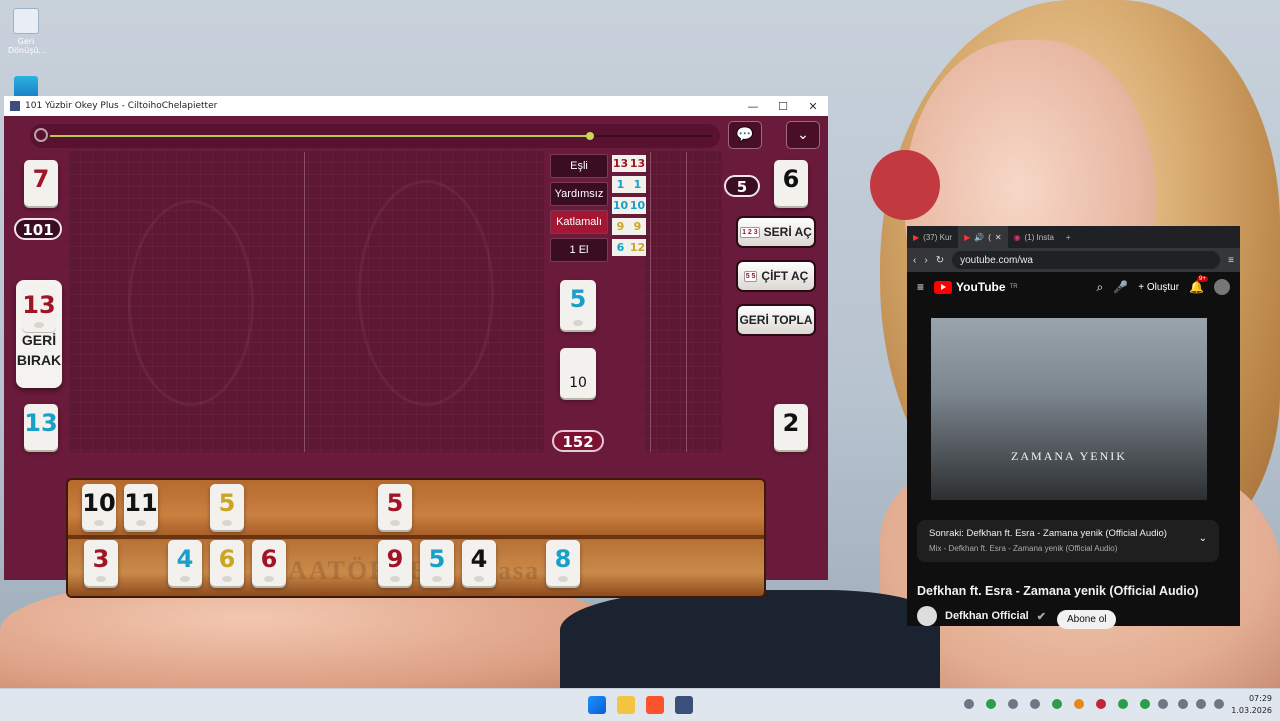  What do you see at coordinates (1120, 287) in the screenshot?
I see `microphone-icon: 🎤` at bounding box center [1120, 287].